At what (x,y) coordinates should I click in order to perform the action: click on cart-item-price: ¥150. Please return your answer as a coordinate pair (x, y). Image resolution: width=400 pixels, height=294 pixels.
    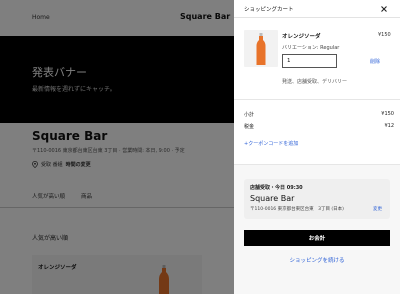
    Looking at the image, I should click on (384, 35).